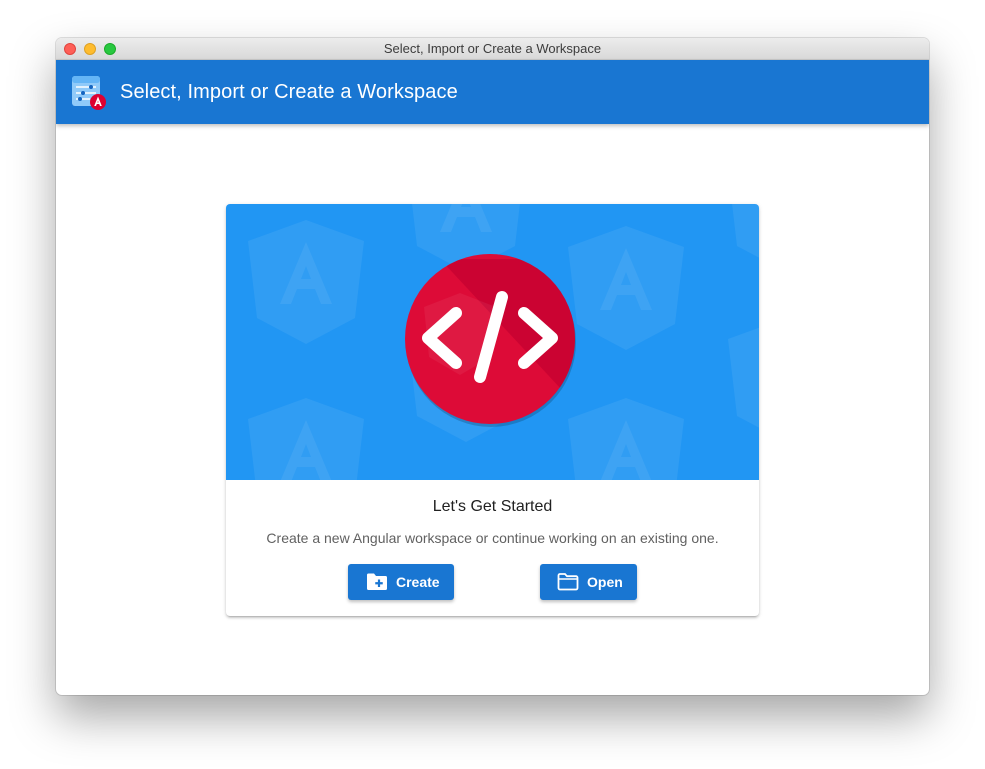 The image size is (985, 769). I want to click on angular-workspace-icon, so click(89, 93).